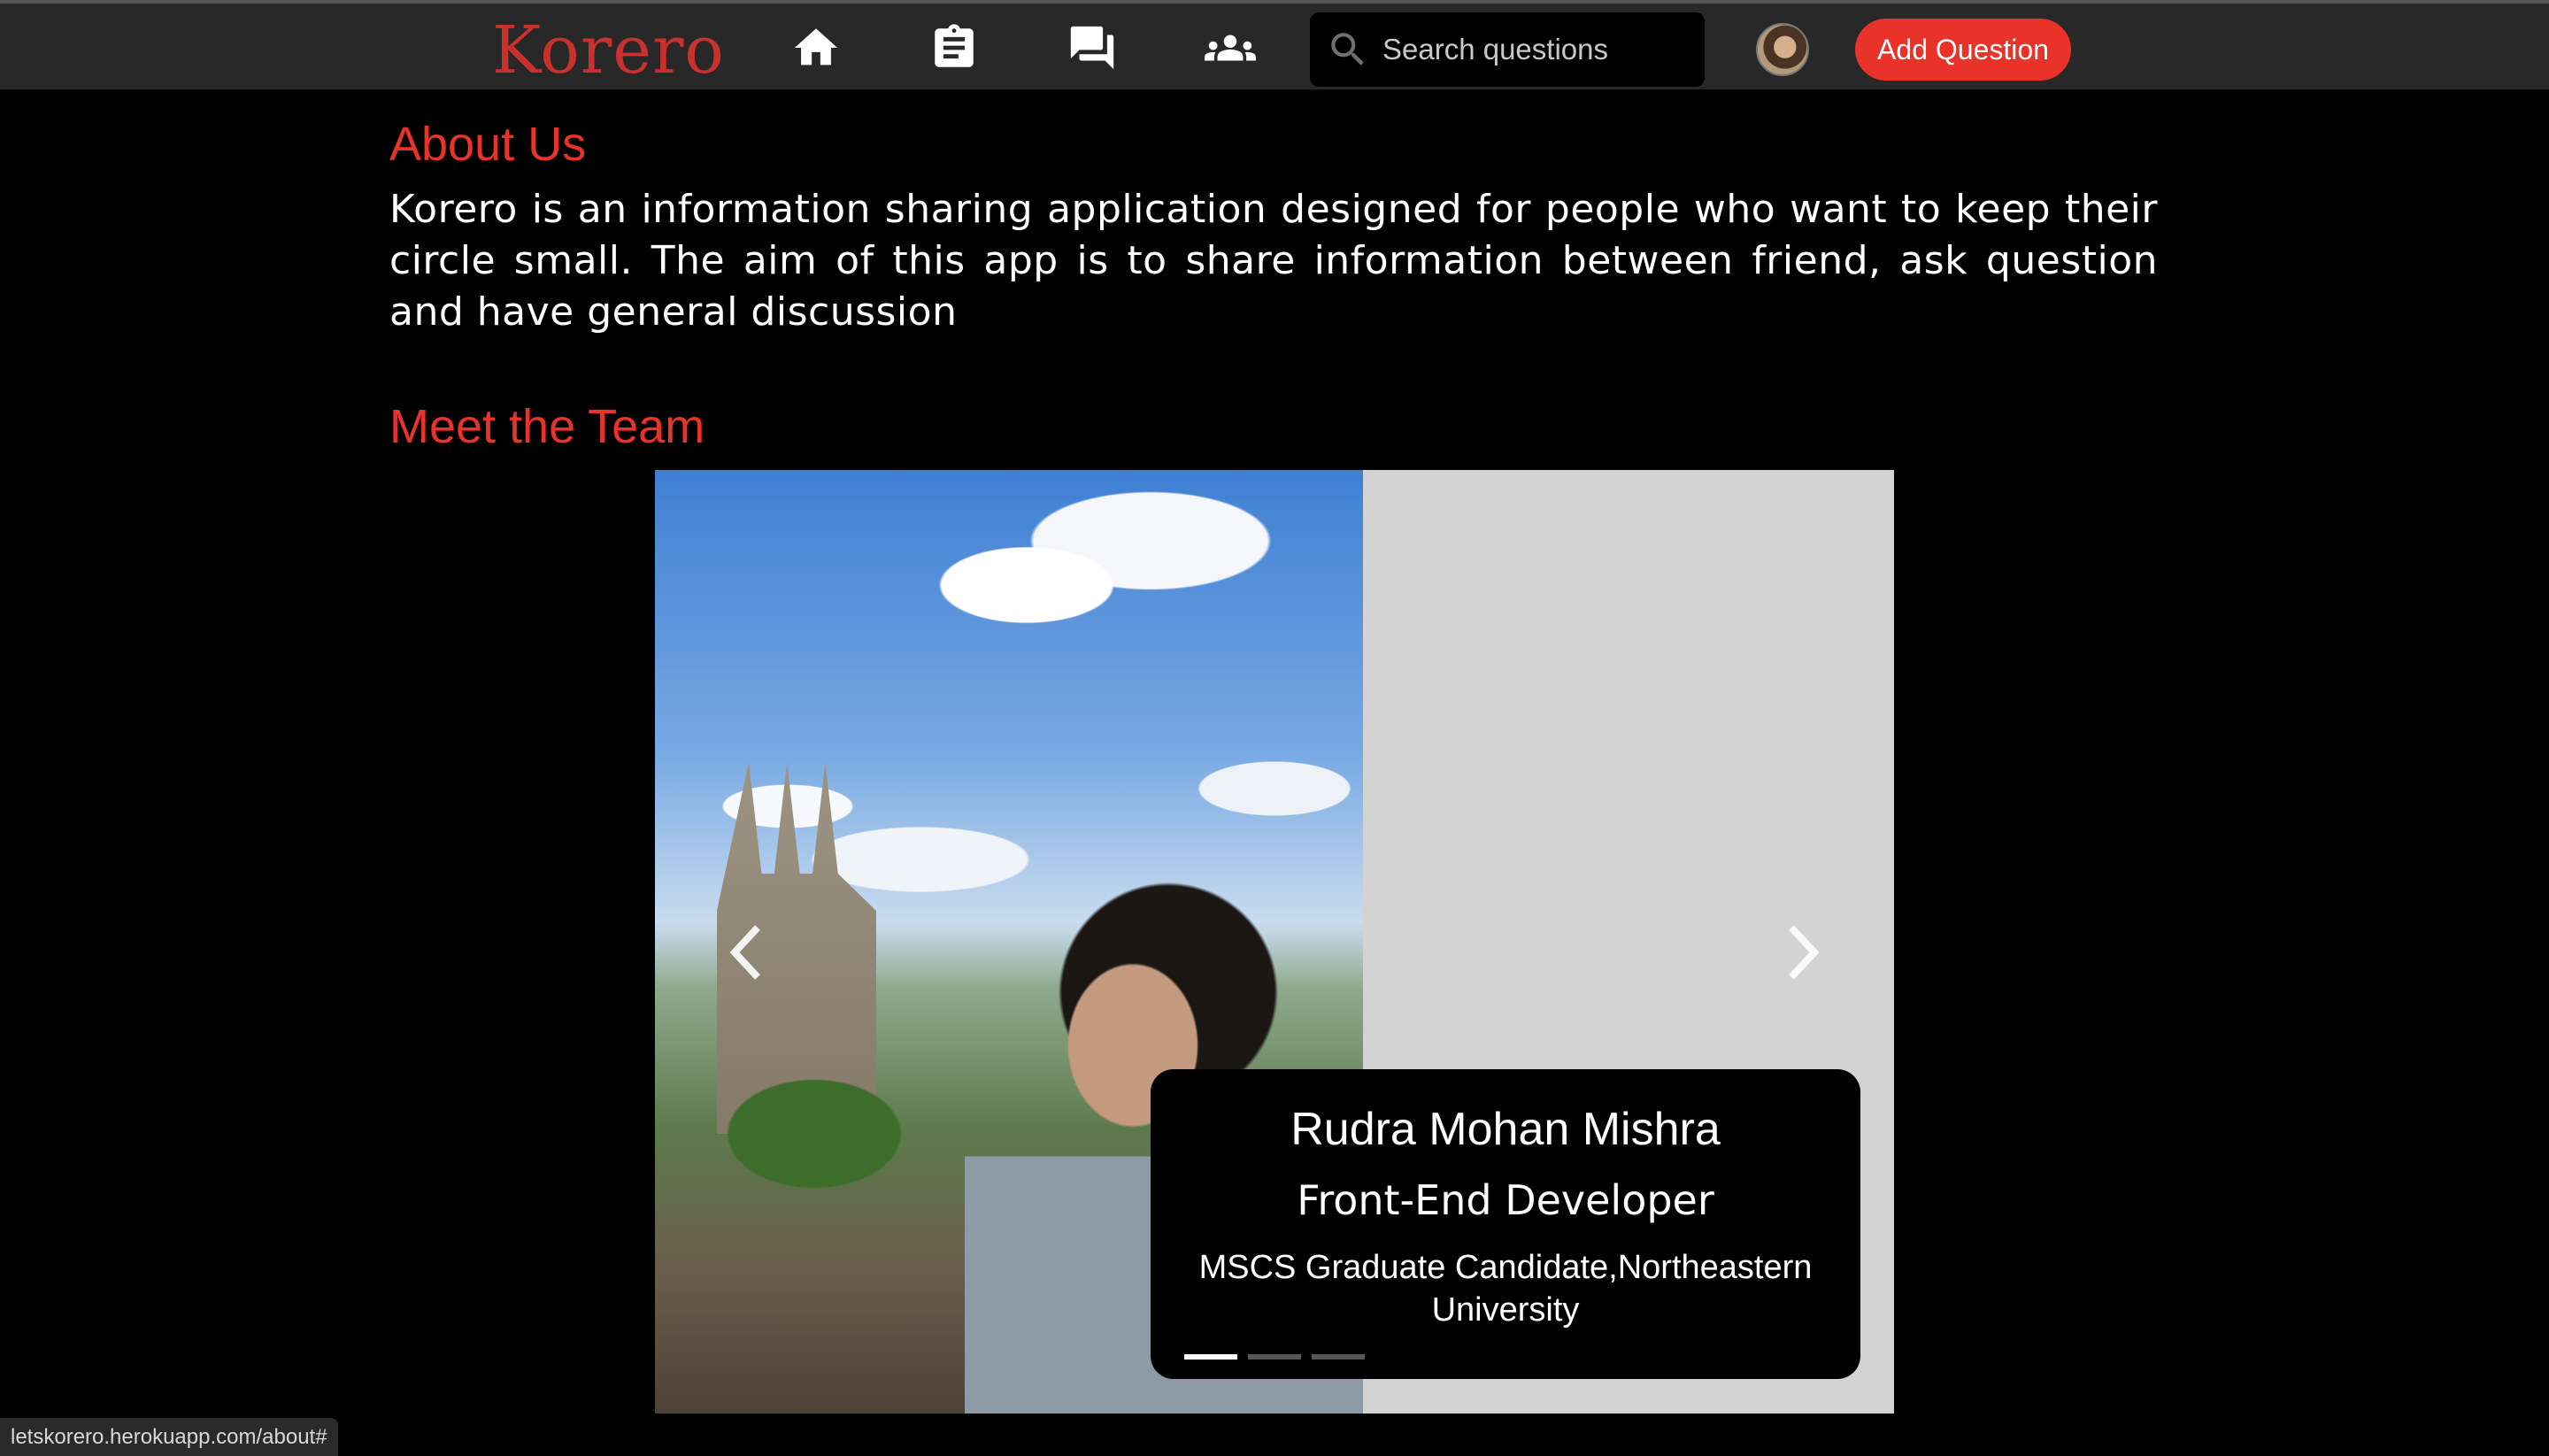  I want to click on search-box, so click(1508, 49).